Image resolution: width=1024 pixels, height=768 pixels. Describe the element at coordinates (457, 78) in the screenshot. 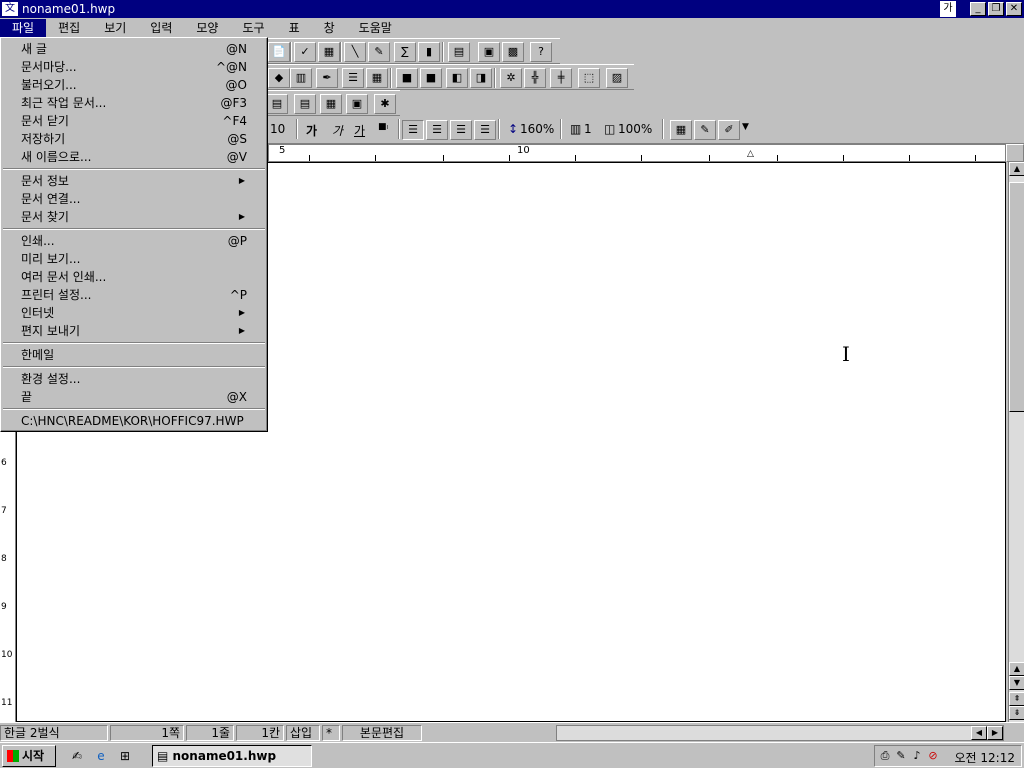

I see `shape-group-icon: ◧` at that location.